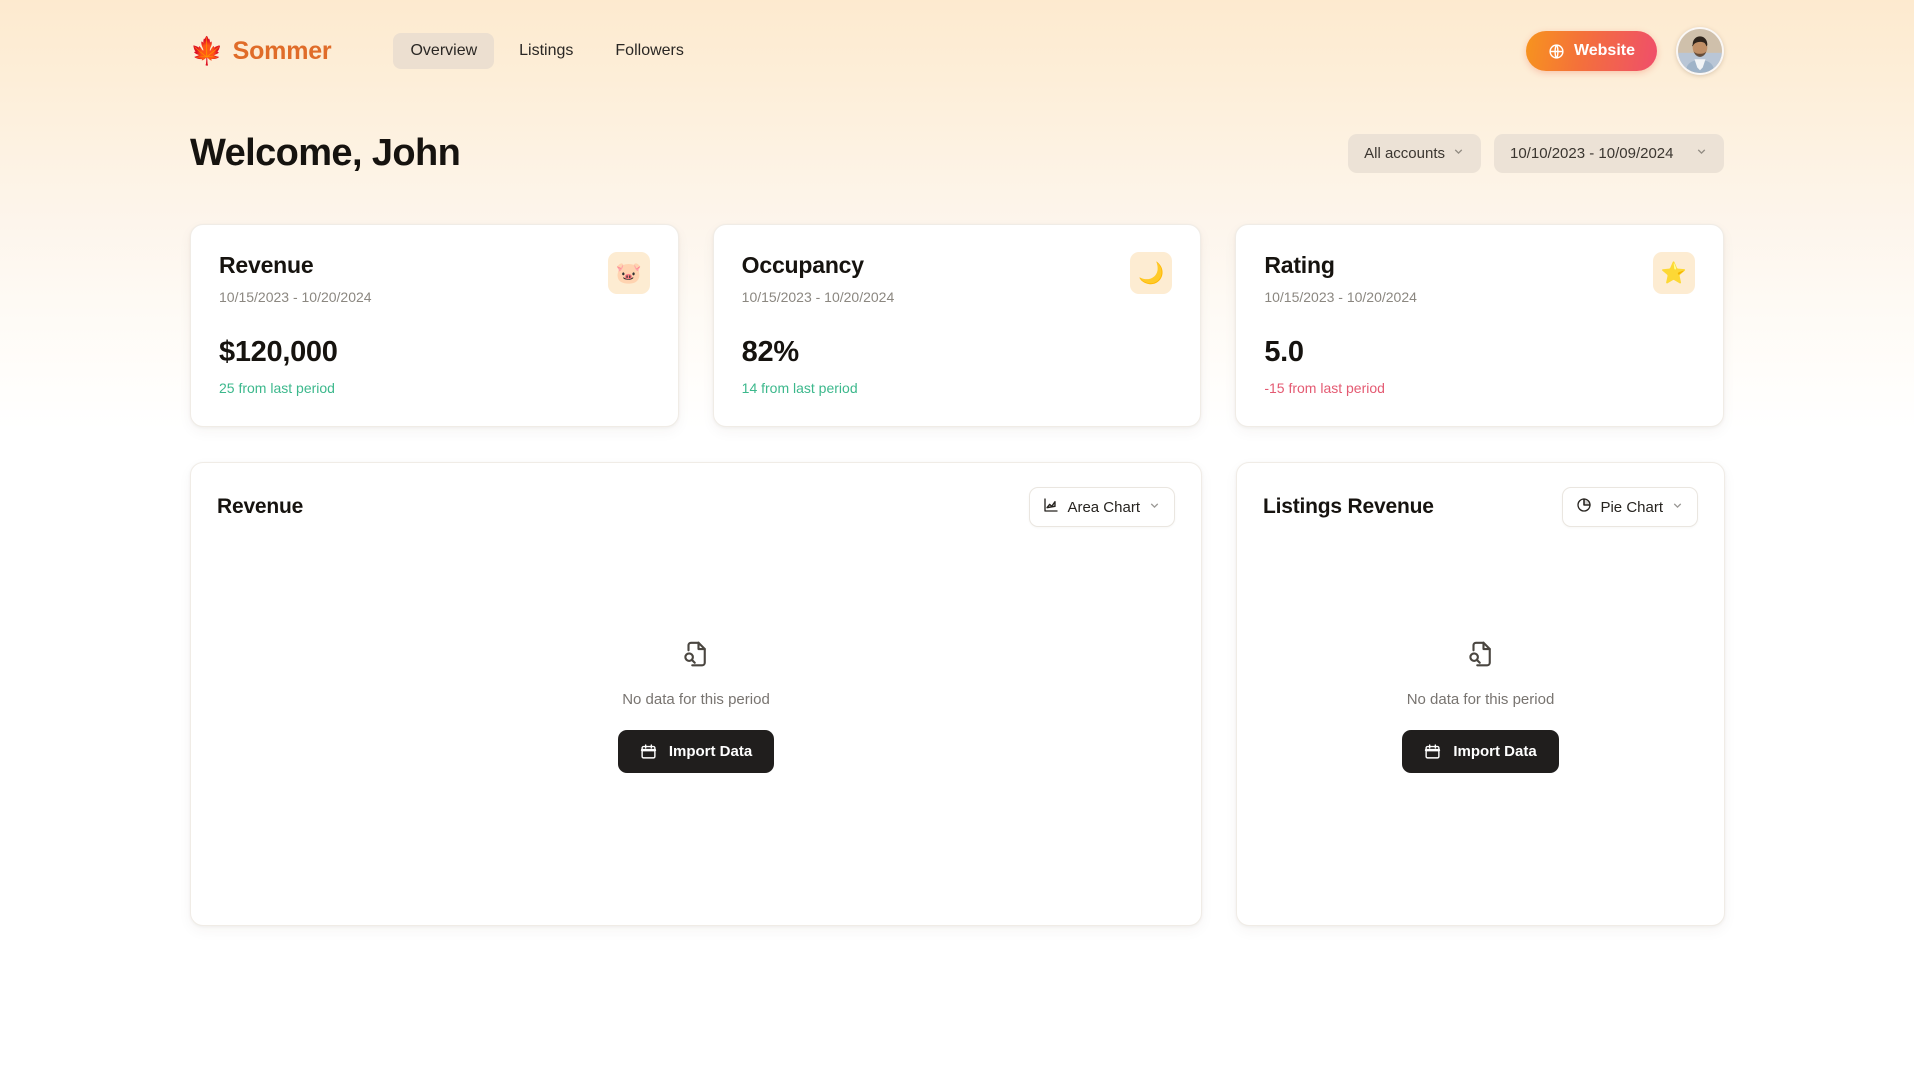 This screenshot has width=1914, height=1075. What do you see at coordinates (770, 352) in the screenshot?
I see `stat-value: 82%` at bounding box center [770, 352].